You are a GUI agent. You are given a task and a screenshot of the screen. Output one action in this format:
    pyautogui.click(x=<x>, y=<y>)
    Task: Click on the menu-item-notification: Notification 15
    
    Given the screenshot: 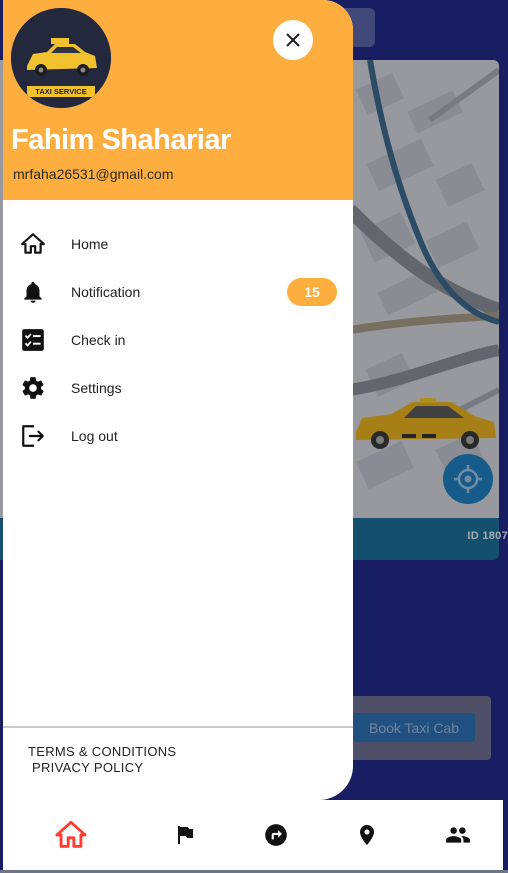 What is the action you would take?
    pyautogui.click(x=178, y=292)
    